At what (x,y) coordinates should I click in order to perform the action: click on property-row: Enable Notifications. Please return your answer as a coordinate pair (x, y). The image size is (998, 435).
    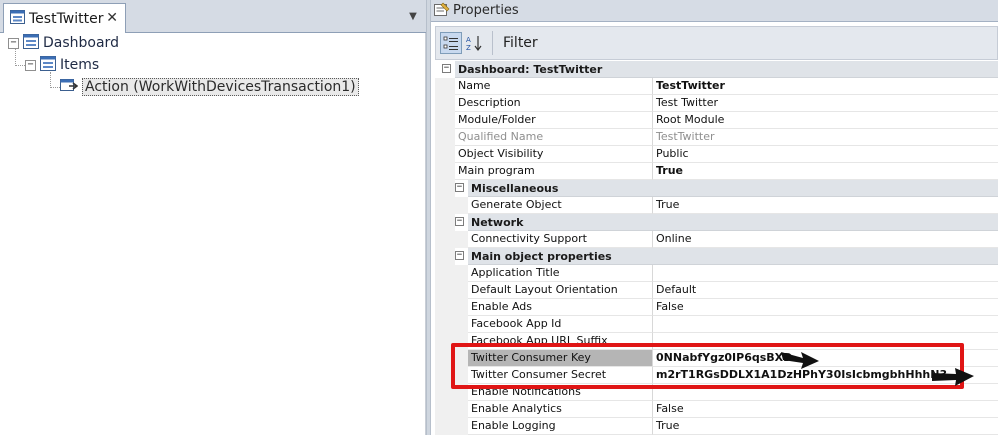
    Looking at the image, I should click on (716, 392).